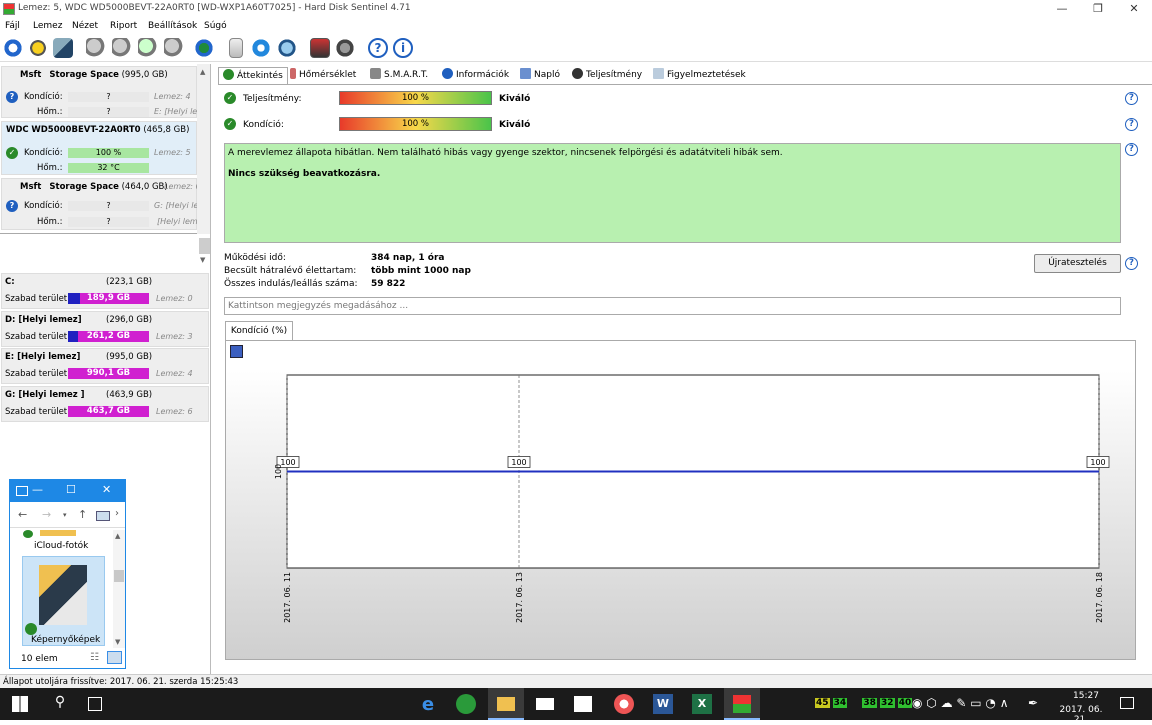  What do you see at coordinates (515, 99) in the screenshot?
I see `performance-rating: Kiváló` at bounding box center [515, 99].